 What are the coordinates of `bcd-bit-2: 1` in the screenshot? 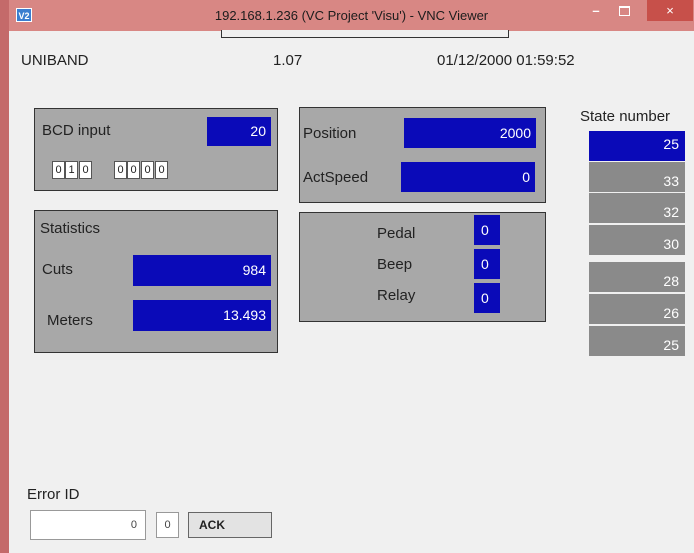 It's located at (71, 170).